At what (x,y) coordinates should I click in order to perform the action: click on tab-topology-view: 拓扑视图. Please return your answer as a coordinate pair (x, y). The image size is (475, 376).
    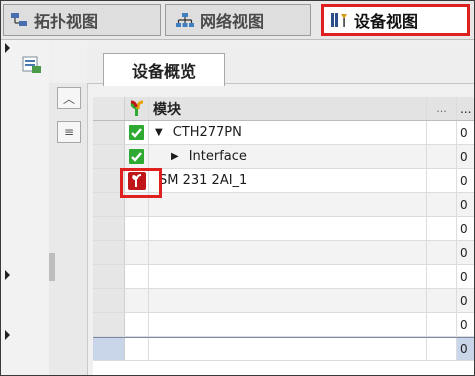
    Looking at the image, I should click on (82, 20).